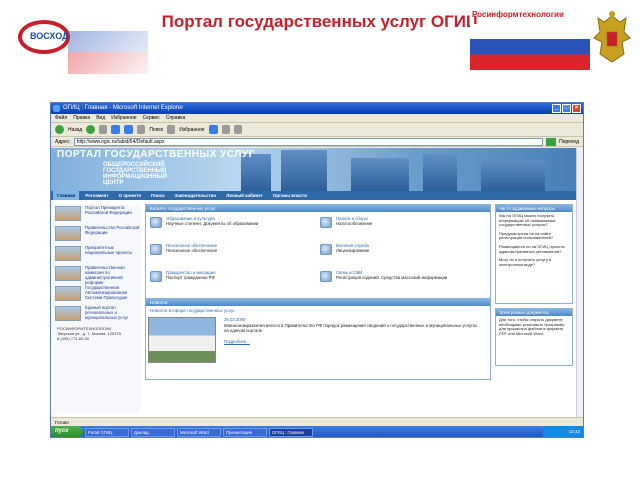 Image resolution: width=640 pixels, height=480 pixels. Describe the element at coordinates (244, 195) in the screenshot. I see `nav-cabinet: Личный кабинет` at that location.